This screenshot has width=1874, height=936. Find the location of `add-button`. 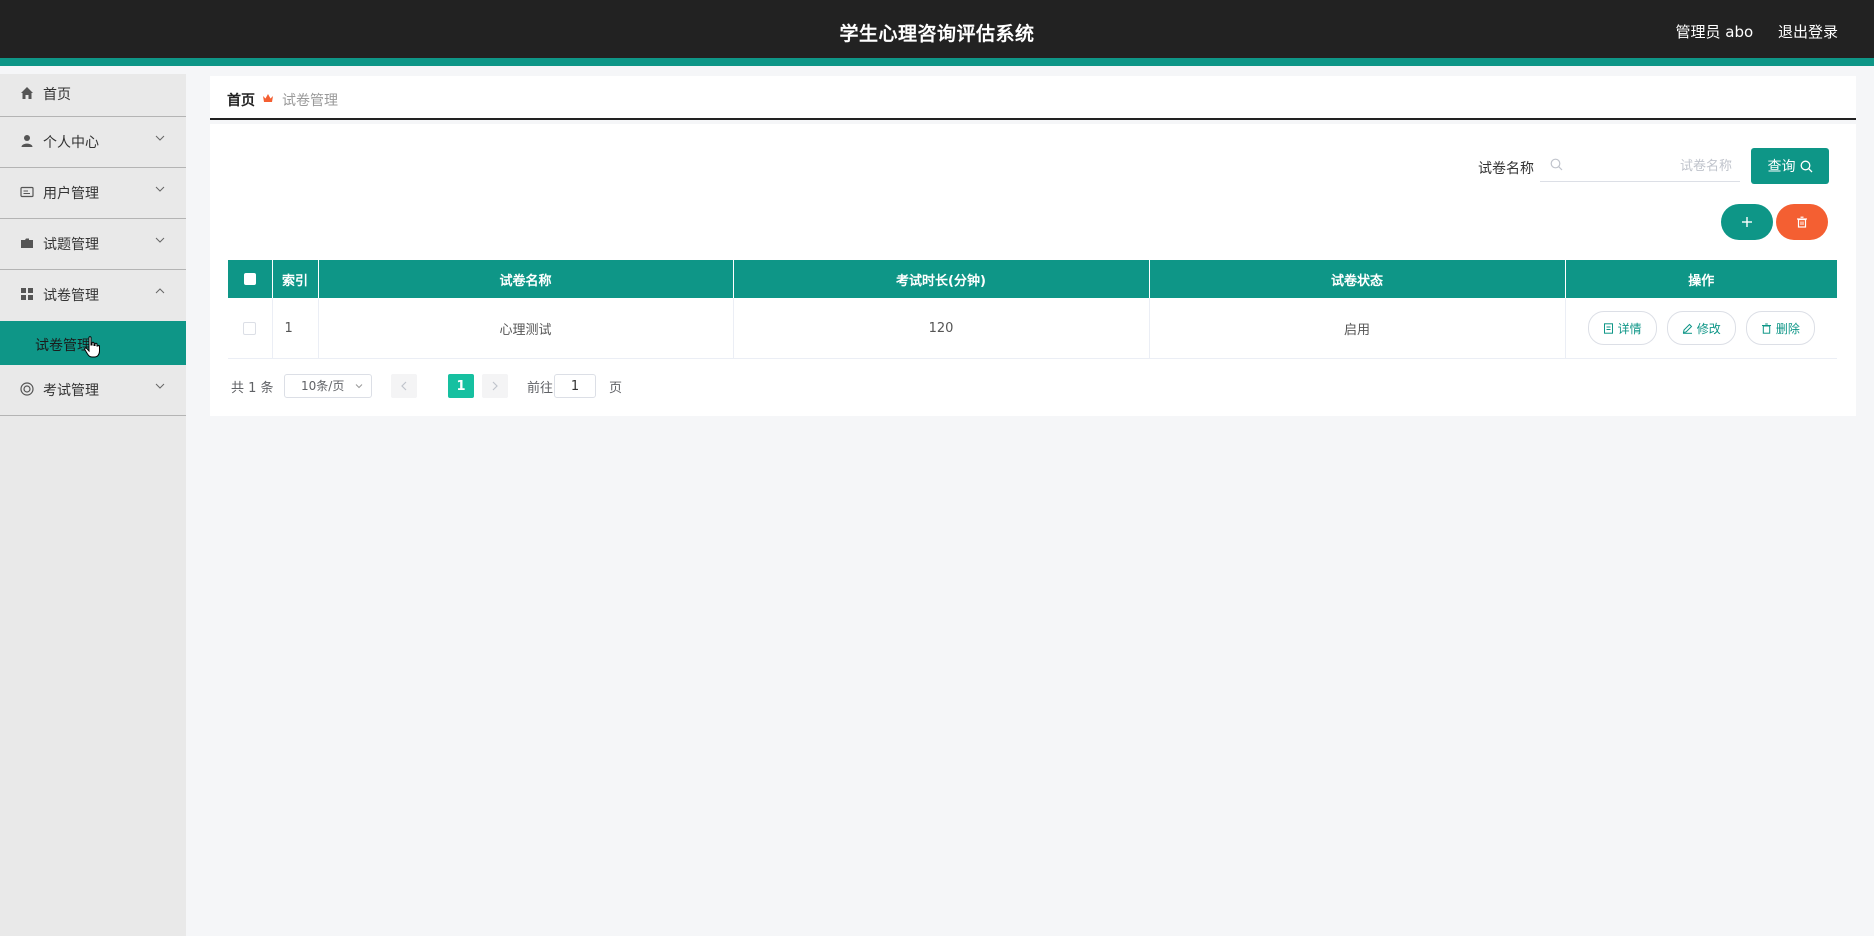

add-button is located at coordinates (1747, 222).